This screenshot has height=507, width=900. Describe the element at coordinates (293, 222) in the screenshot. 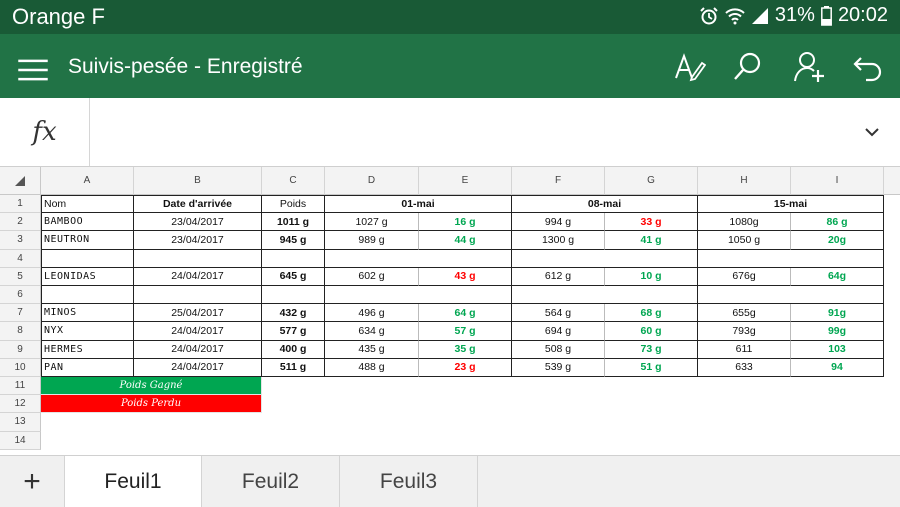

I see `cell-poids: 1011 g` at that location.